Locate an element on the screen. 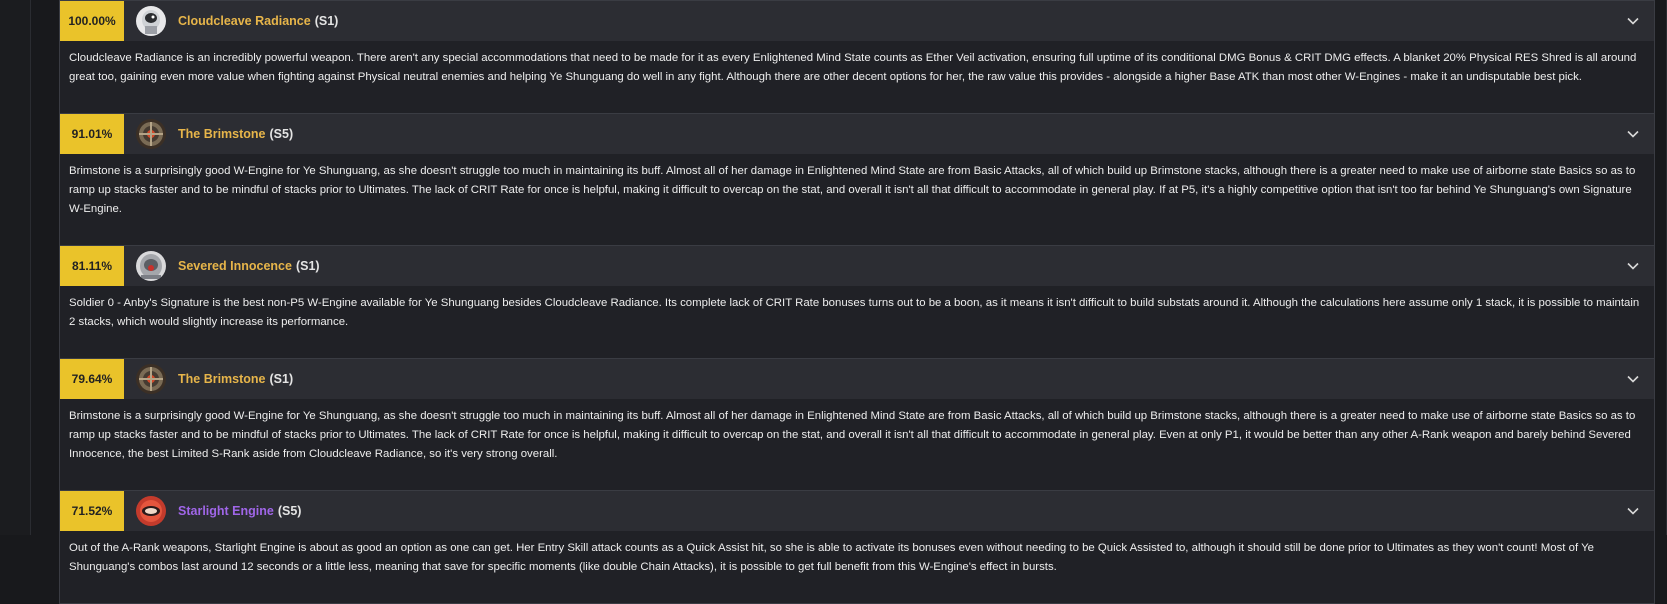 The width and height of the screenshot is (1667, 604). w-engine-title: Cloudcleave Radiance is located at coordinates (244, 21).